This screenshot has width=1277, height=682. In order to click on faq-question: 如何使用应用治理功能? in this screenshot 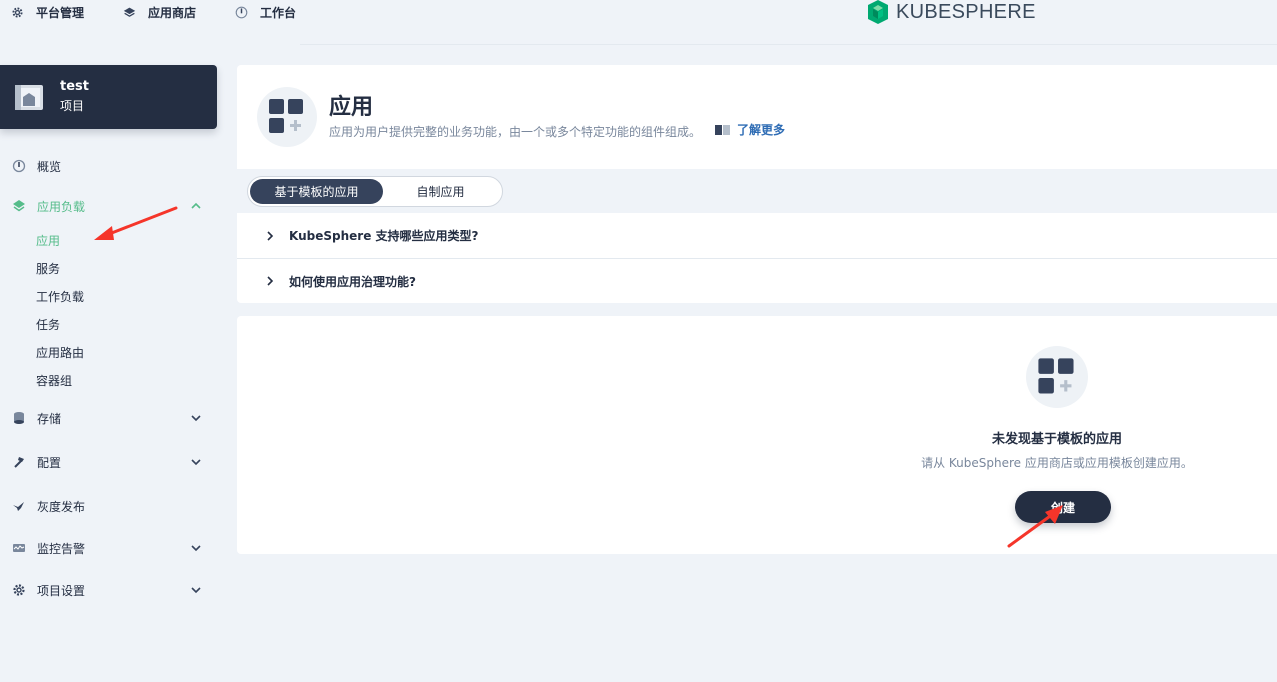, I will do `click(352, 281)`.